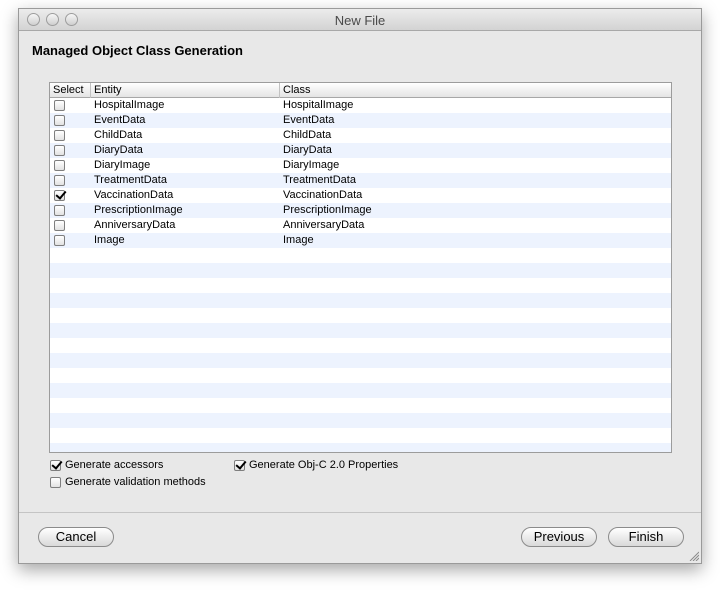 The width and height of the screenshot is (720, 592). Describe the element at coordinates (360, 105) in the screenshot. I see `table-row: HospitalImage HospitalImage` at that location.